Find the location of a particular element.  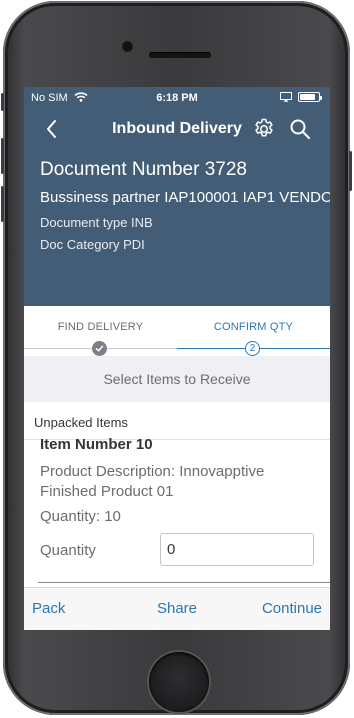

quantity-label: Quantity is located at coordinates (68, 550).